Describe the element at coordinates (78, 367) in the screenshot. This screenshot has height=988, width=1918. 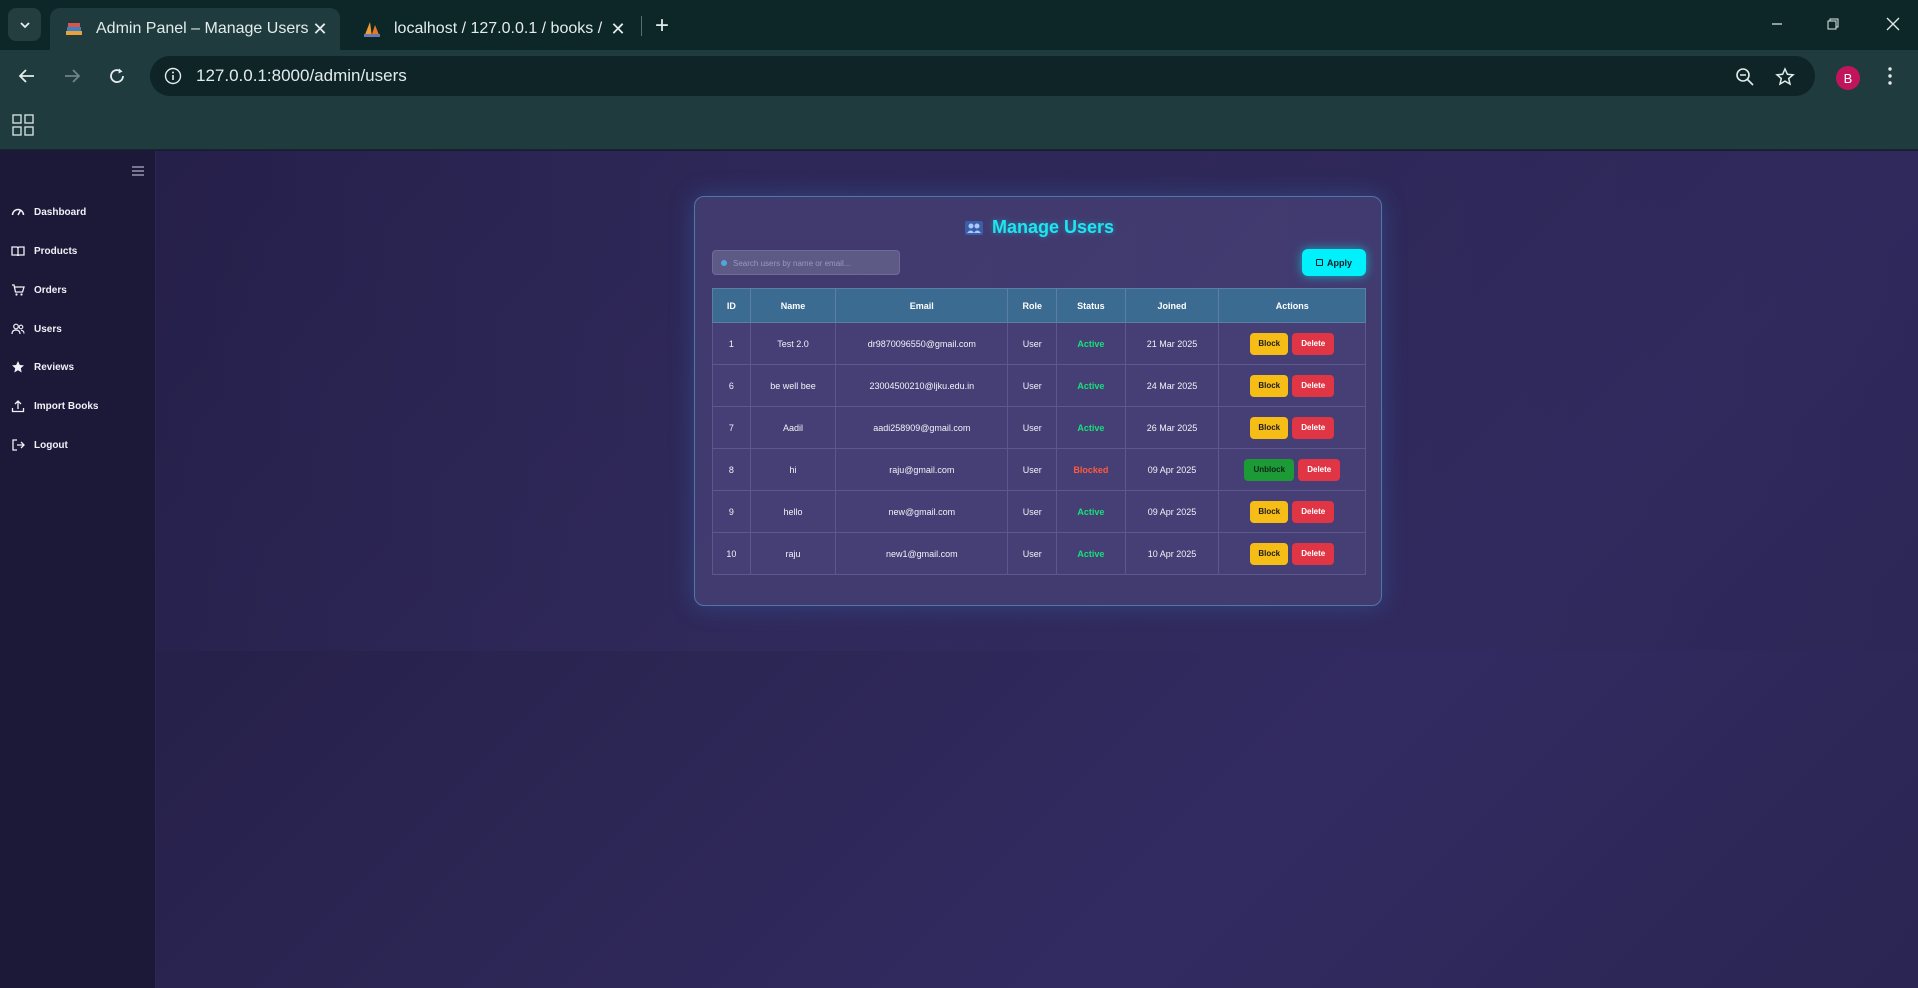
I see `sidebar-item-reviews: Reviews` at that location.